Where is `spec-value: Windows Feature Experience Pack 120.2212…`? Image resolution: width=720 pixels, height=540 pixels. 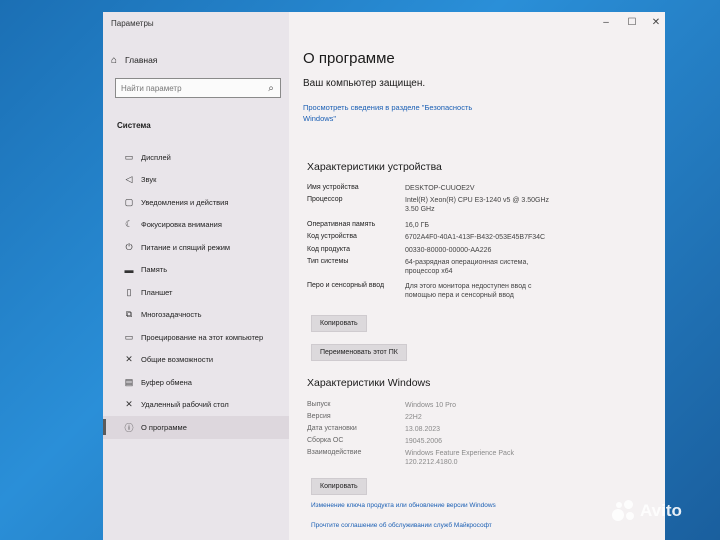
spec-value: Windows Feature Experience Pack 120.2212… is located at coordinates (459, 458).